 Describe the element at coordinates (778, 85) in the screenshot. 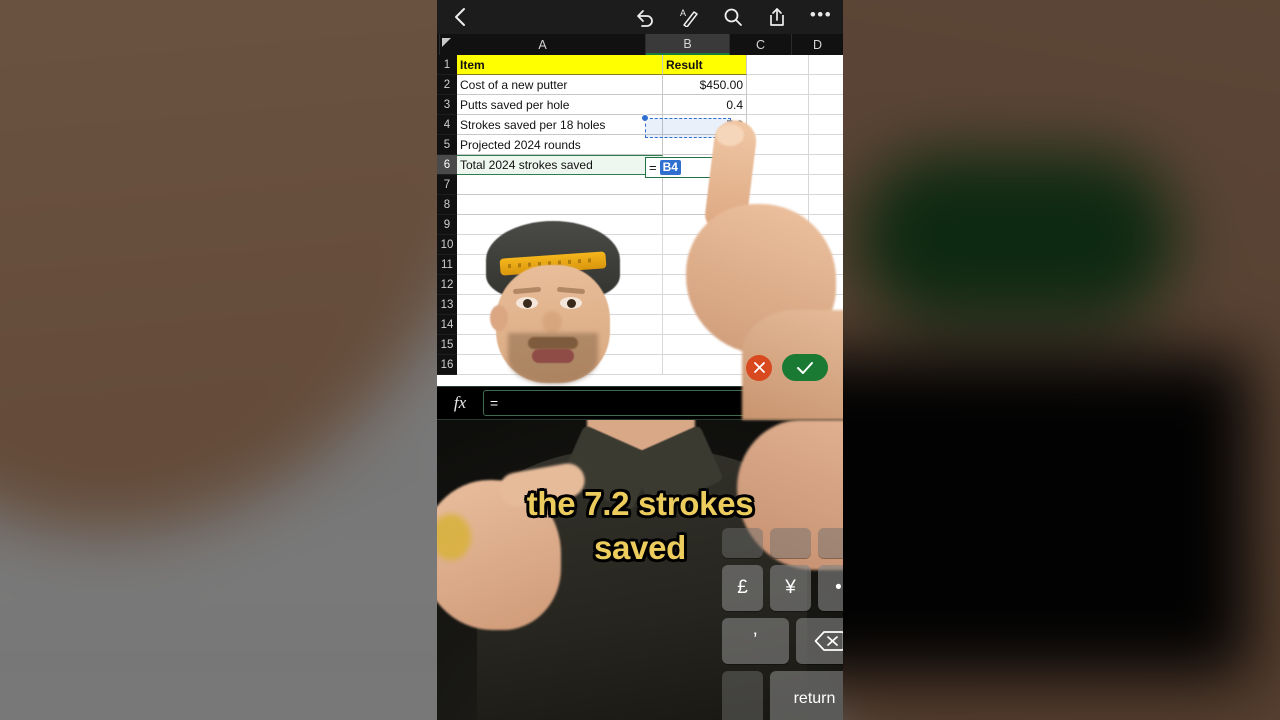

I see `cell-c2` at that location.